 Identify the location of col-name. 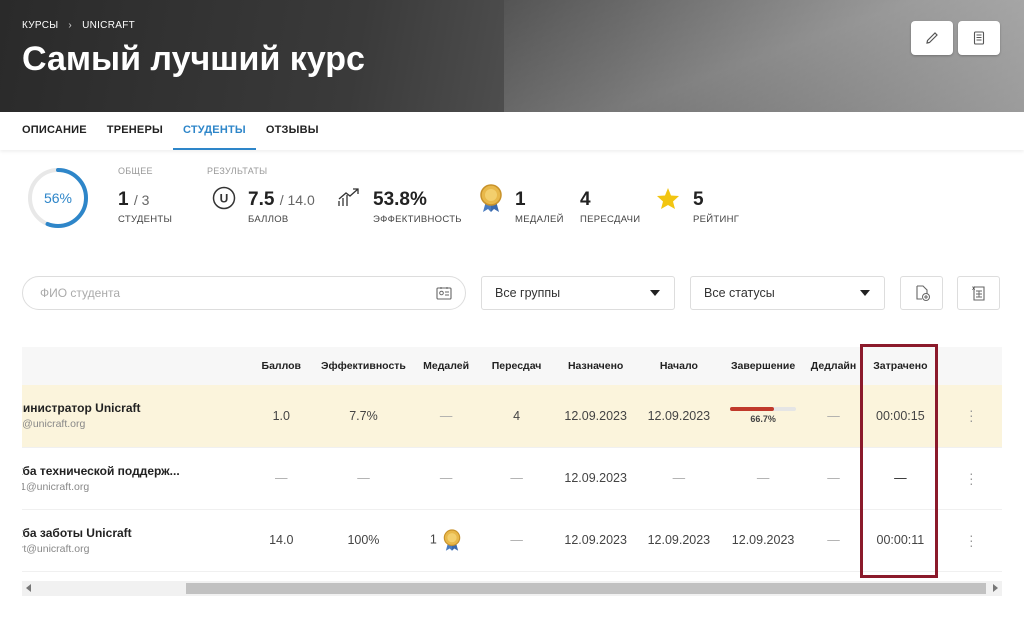
(135, 366).